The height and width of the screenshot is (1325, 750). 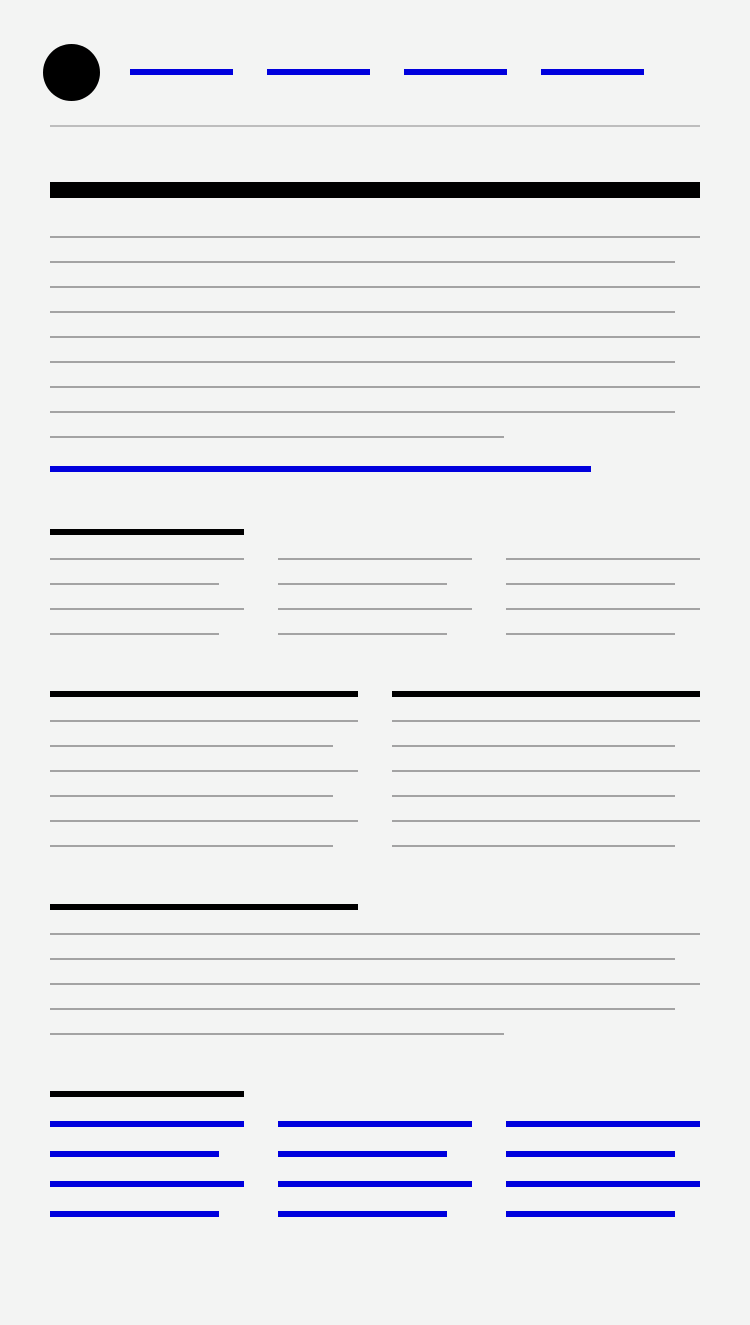 What do you see at coordinates (546, 694) in the screenshot?
I see `column-heading-right` at bounding box center [546, 694].